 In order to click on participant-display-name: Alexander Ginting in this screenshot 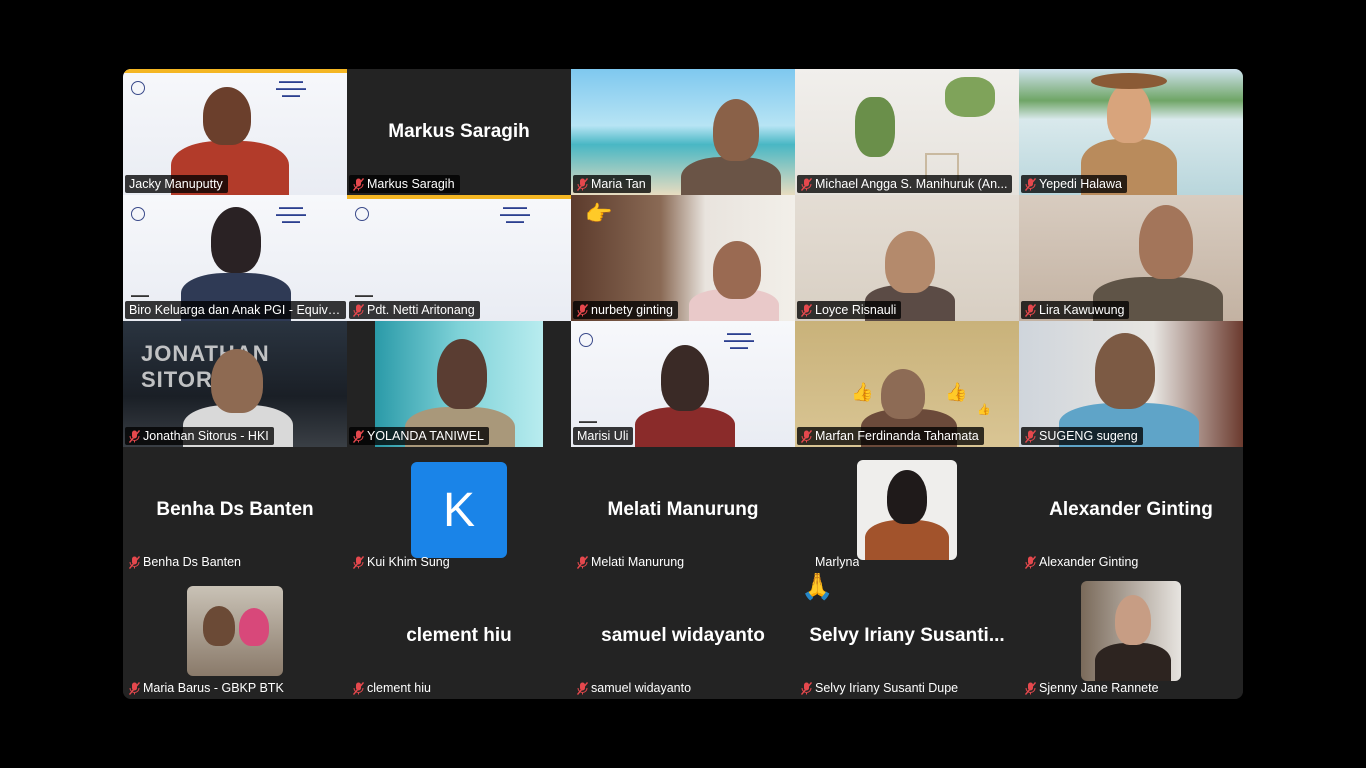, I will do `click(1131, 509)`.